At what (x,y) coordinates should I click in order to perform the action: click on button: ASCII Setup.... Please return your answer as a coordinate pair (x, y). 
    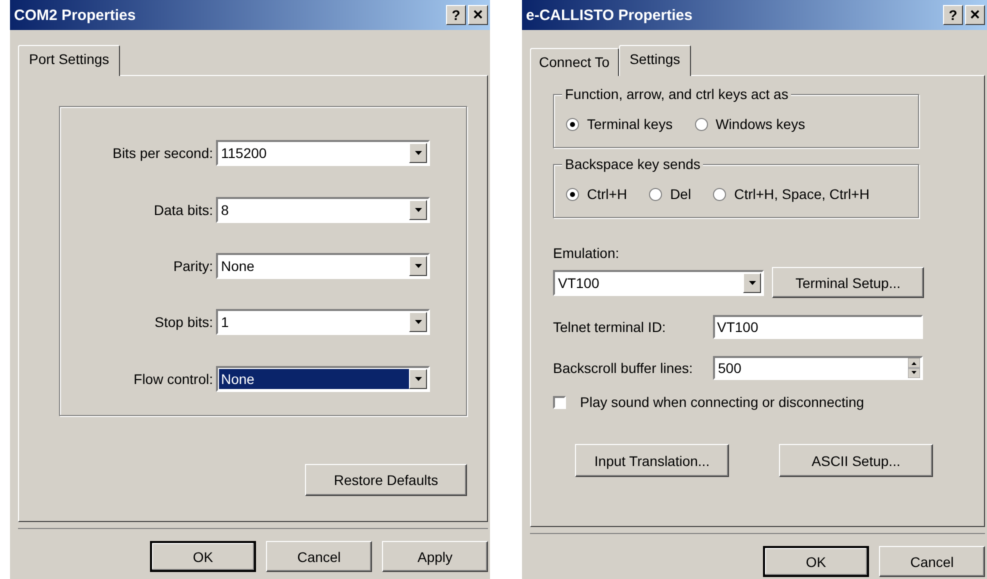
    Looking at the image, I should click on (856, 460).